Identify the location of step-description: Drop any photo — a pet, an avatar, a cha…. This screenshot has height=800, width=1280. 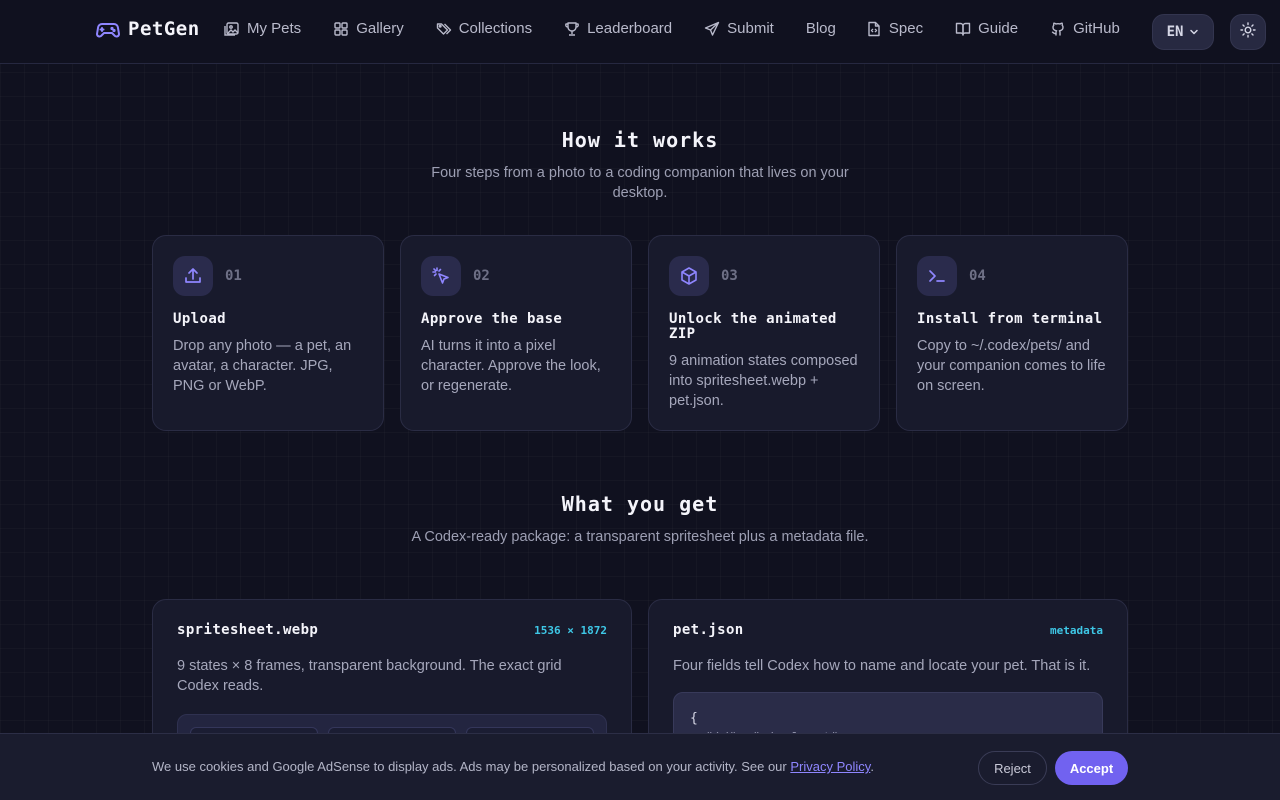
(262, 366).